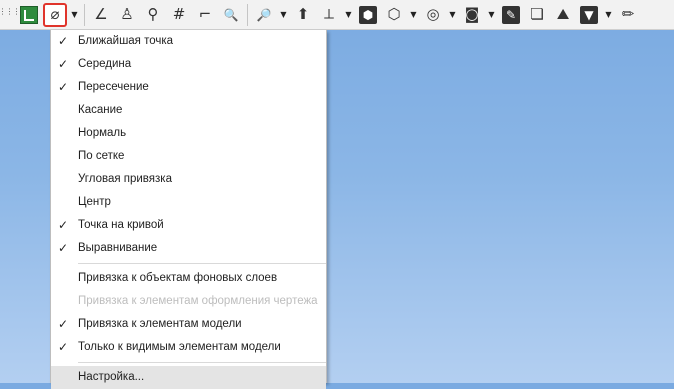 The width and height of the screenshot is (674, 389). What do you see at coordinates (74, 15) in the screenshot?
I see `snap-dropdown-arrow: ▼` at bounding box center [74, 15].